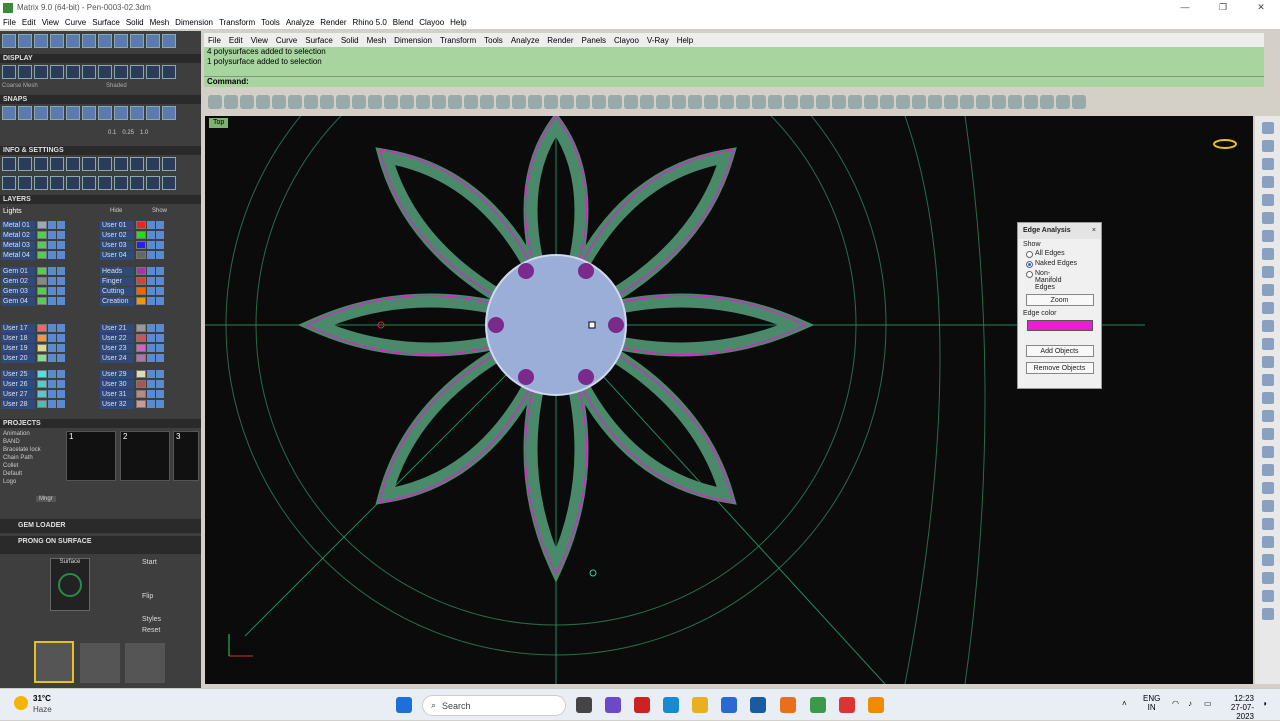 The image size is (1280, 721). I want to click on close-icon: ✕, so click(1261, 7).